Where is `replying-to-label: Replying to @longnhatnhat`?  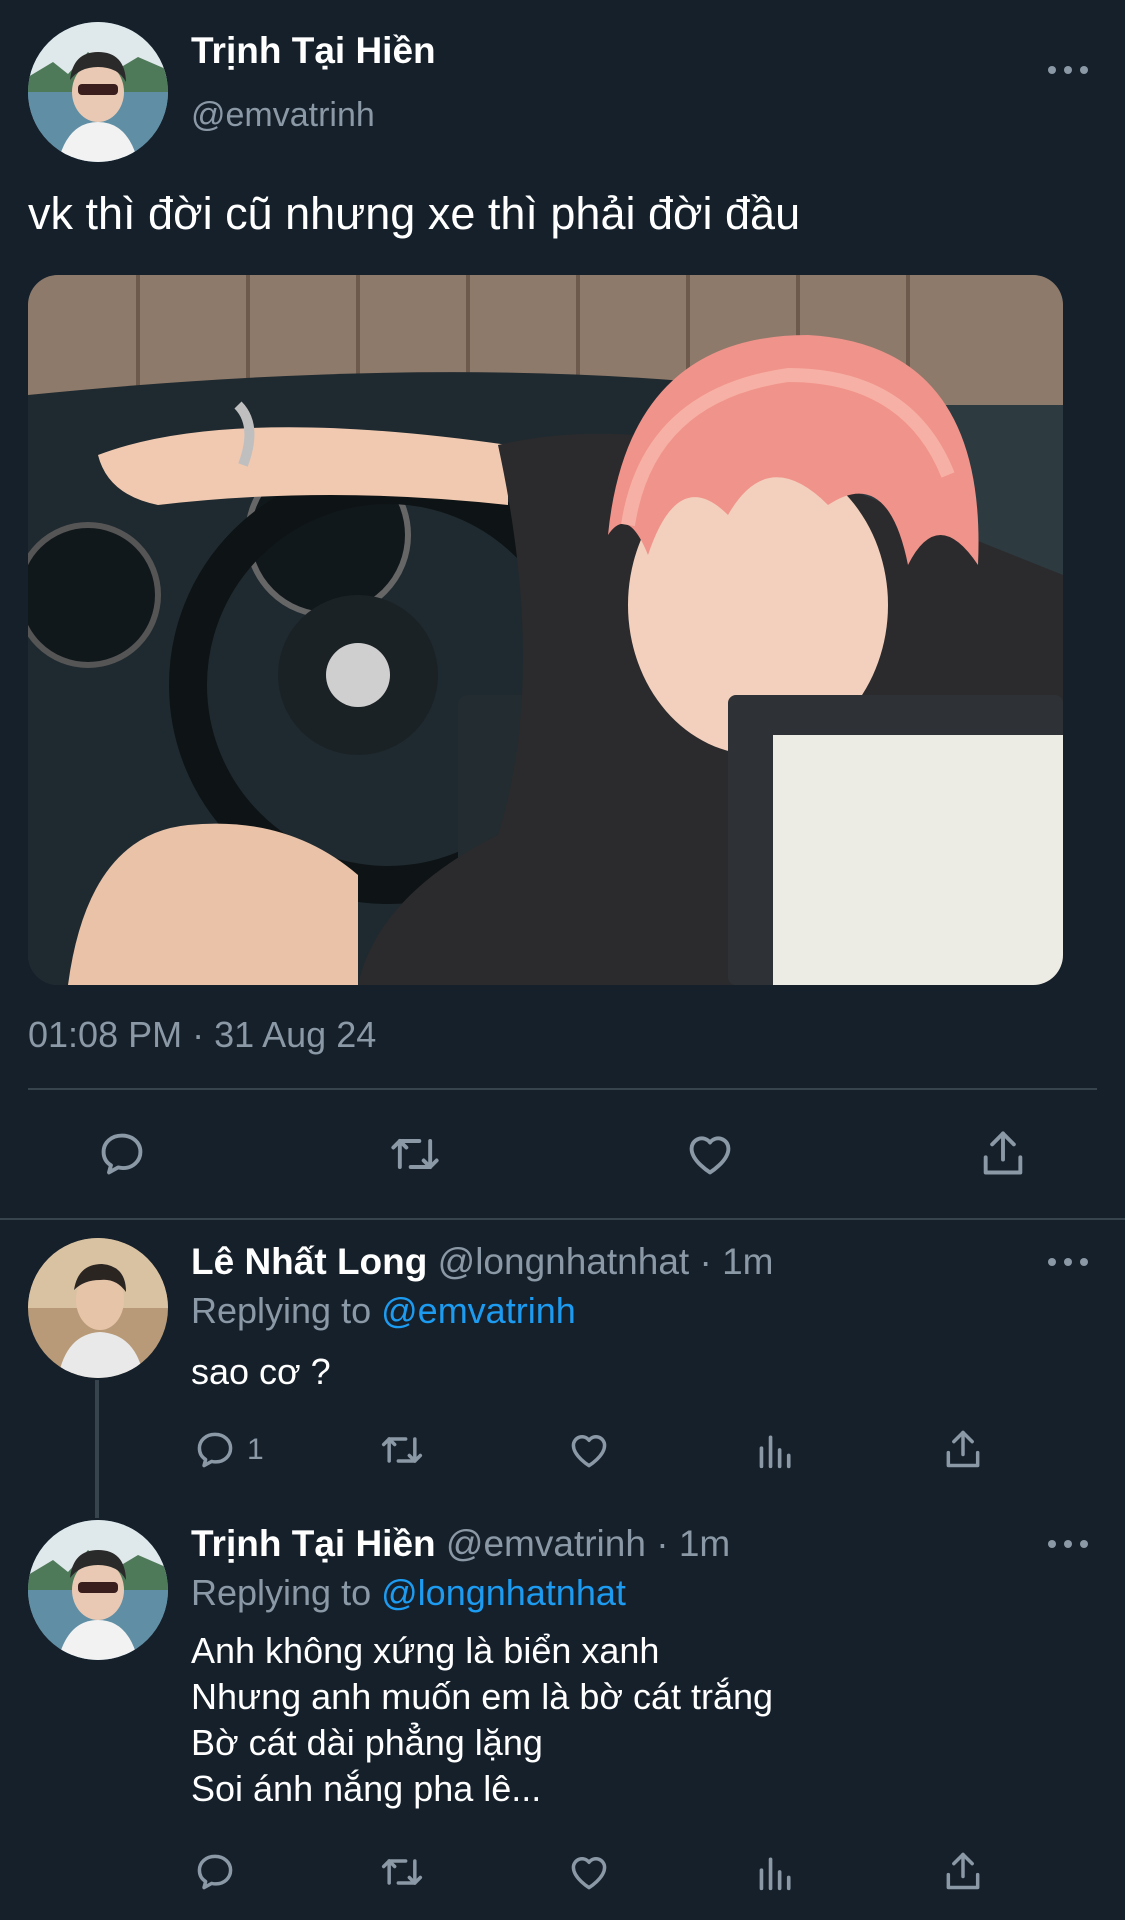
replying-to-label: Replying to @longnhatnhat is located at coordinates (408, 1593).